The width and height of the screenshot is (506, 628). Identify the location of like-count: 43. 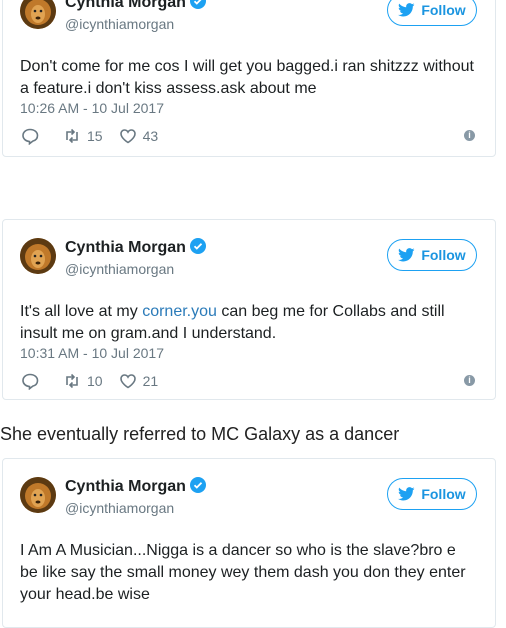
(150, 136).